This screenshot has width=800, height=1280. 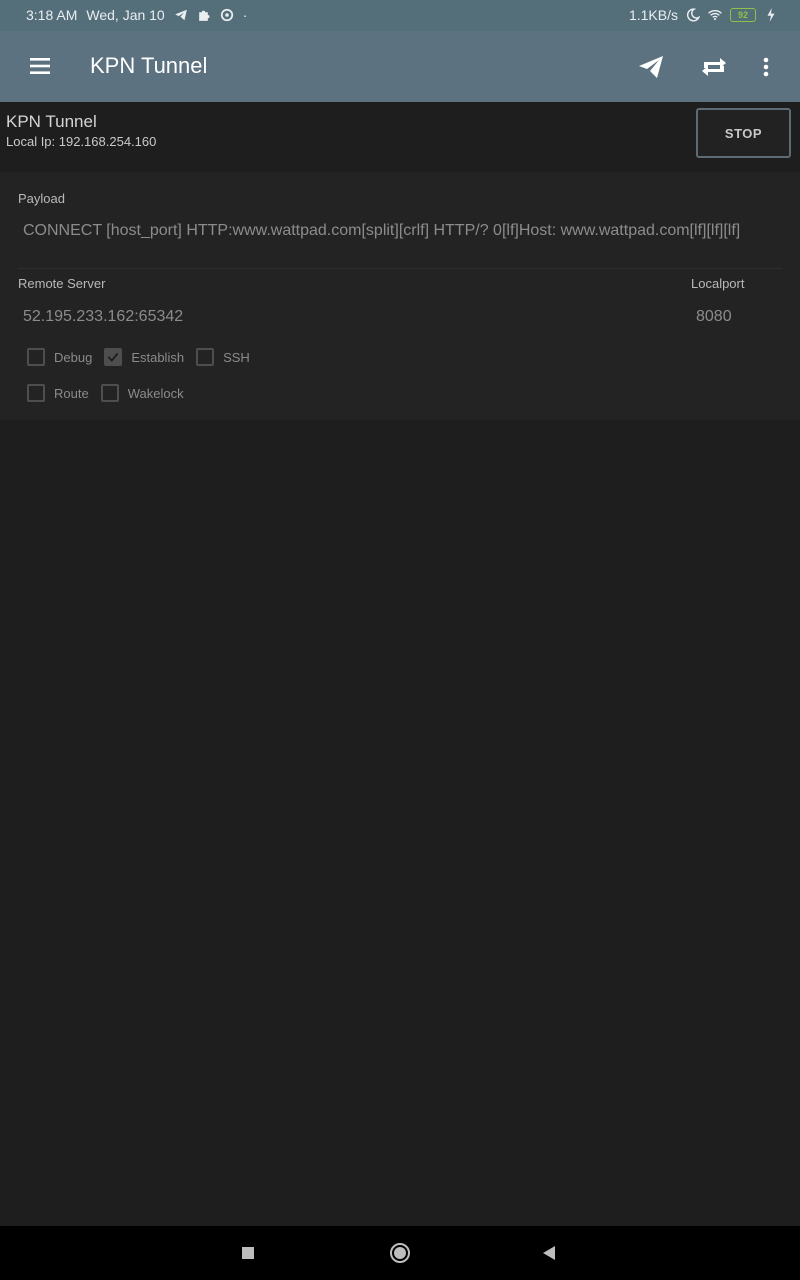 What do you see at coordinates (248, 1253) in the screenshot?
I see `recents-square-icon` at bounding box center [248, 1253].